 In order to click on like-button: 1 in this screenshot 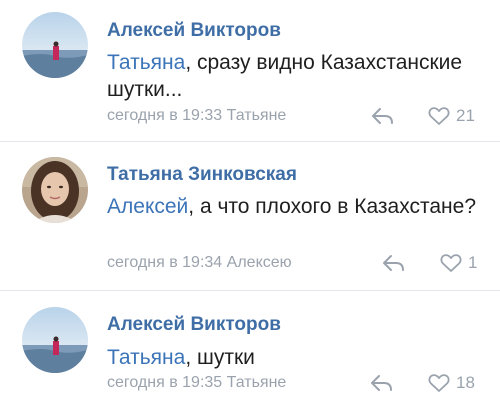, I will do `click(458, 263)`.